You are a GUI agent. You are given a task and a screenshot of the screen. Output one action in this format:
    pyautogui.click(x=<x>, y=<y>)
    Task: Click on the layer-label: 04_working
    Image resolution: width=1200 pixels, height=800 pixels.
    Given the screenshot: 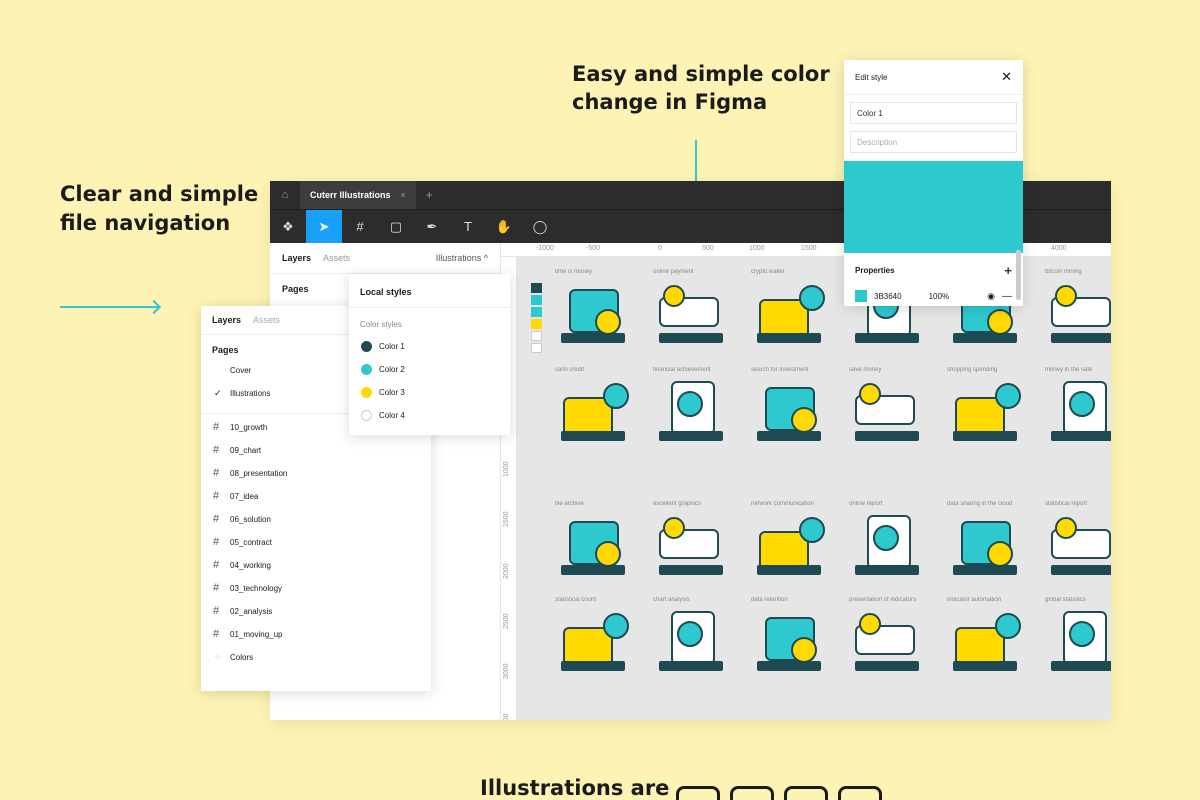 What is the action you would take?
    pyautogui.click(x=250, y=565)
    